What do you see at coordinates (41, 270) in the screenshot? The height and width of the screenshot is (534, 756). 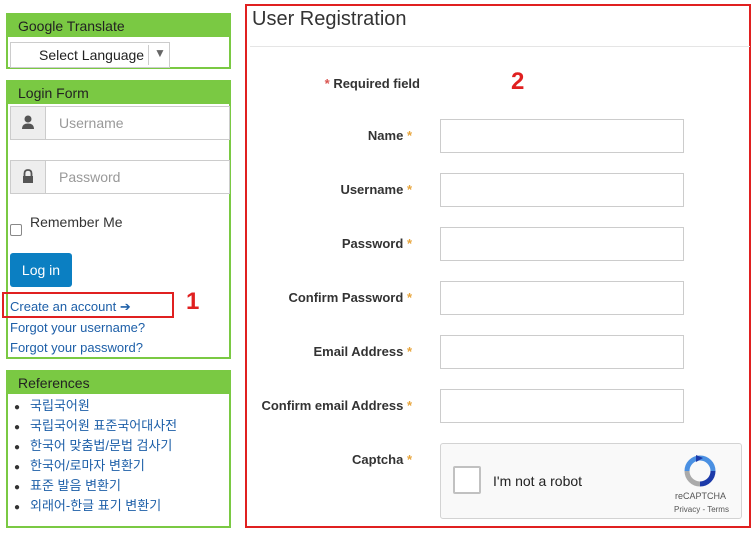 I see `login-button: Log in` at bounding box center [41, 270].